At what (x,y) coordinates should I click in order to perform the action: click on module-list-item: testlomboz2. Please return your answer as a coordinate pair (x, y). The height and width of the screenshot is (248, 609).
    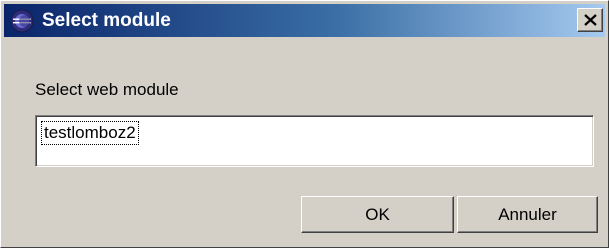
    Looking at the image, I should click on (90, 133).